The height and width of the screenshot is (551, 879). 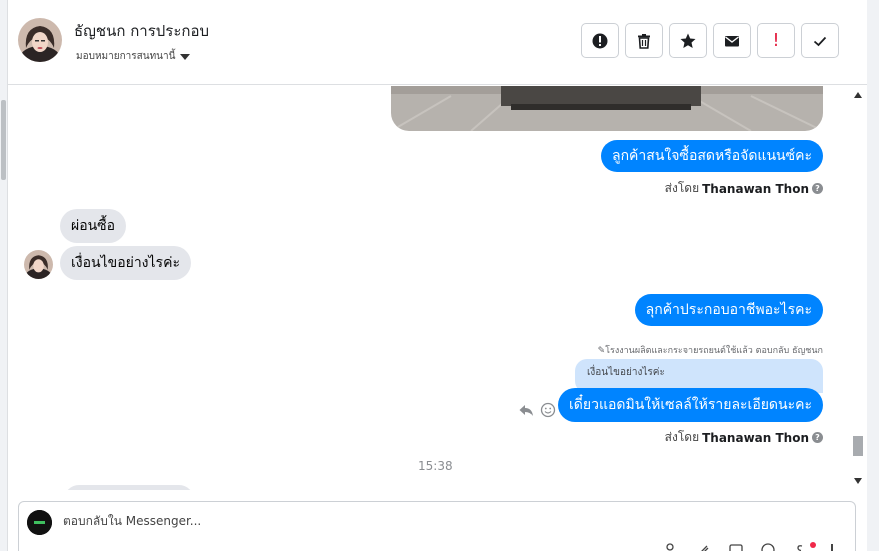 I want to click on notification-dot, so click(x=813, y=545).